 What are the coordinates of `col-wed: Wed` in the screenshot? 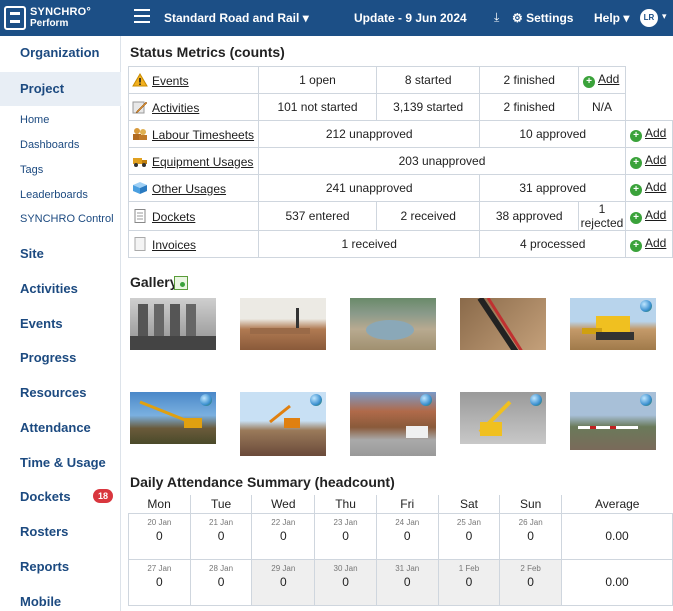 It's located at (283, 504).